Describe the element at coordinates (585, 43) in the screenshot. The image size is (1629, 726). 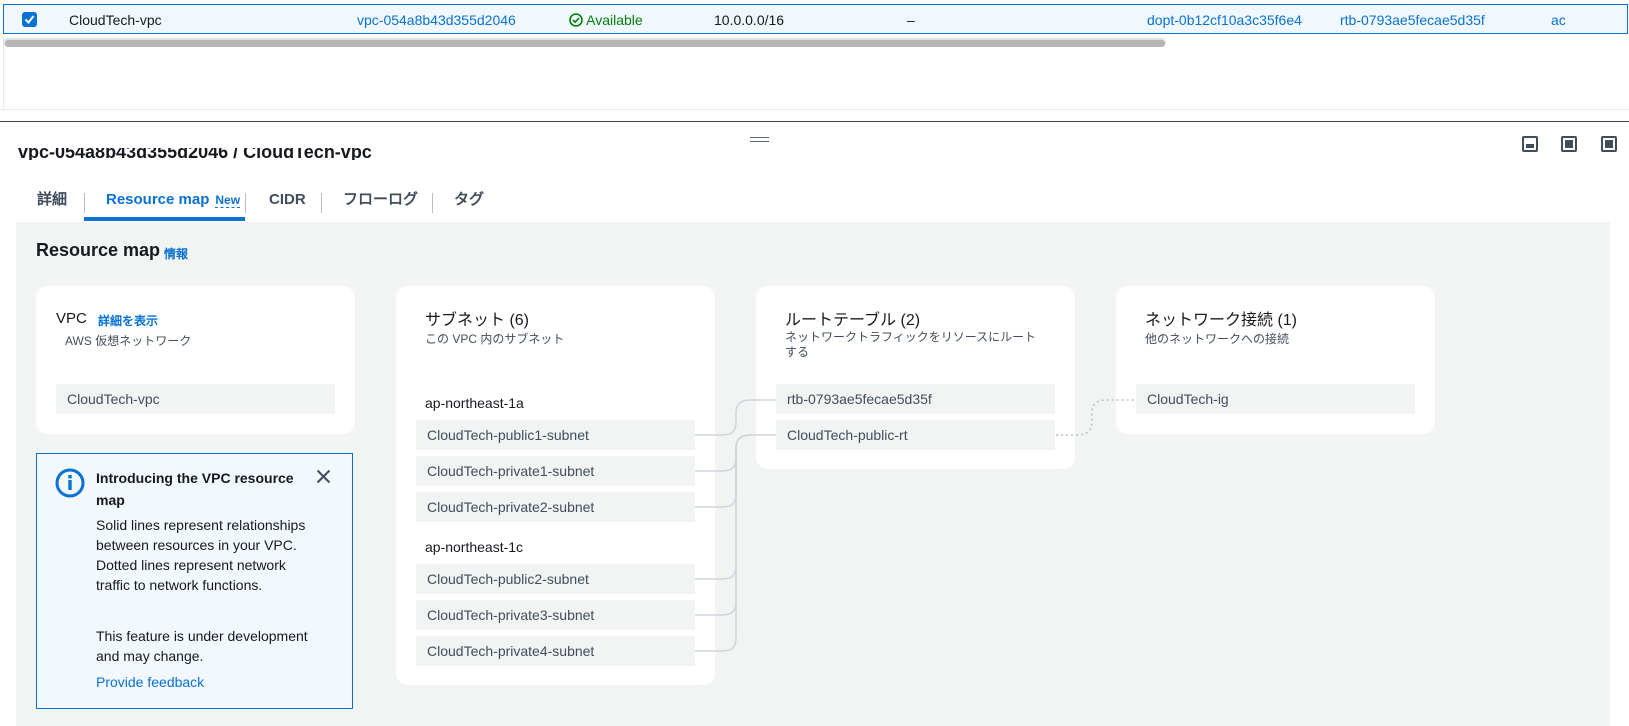
I see `horizontal-scrollbar-thumb` at that location.